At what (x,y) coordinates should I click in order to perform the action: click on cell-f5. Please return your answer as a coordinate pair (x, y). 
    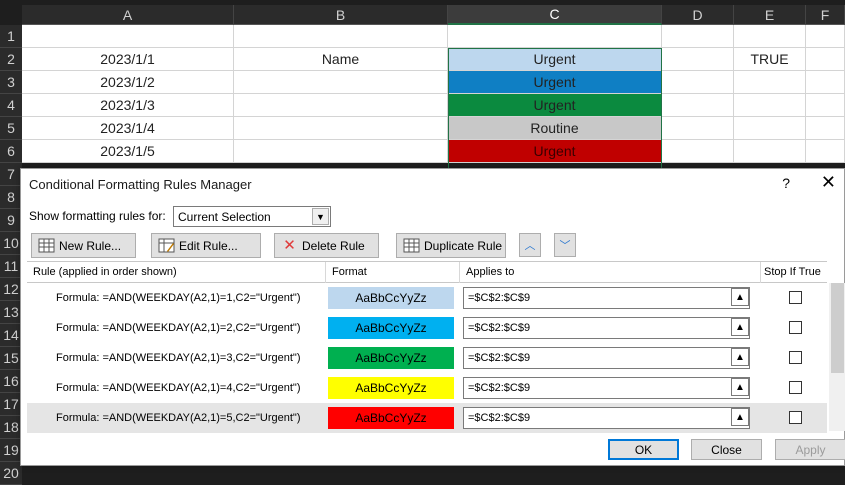
    Looking at the image, I should click on (825, 128).